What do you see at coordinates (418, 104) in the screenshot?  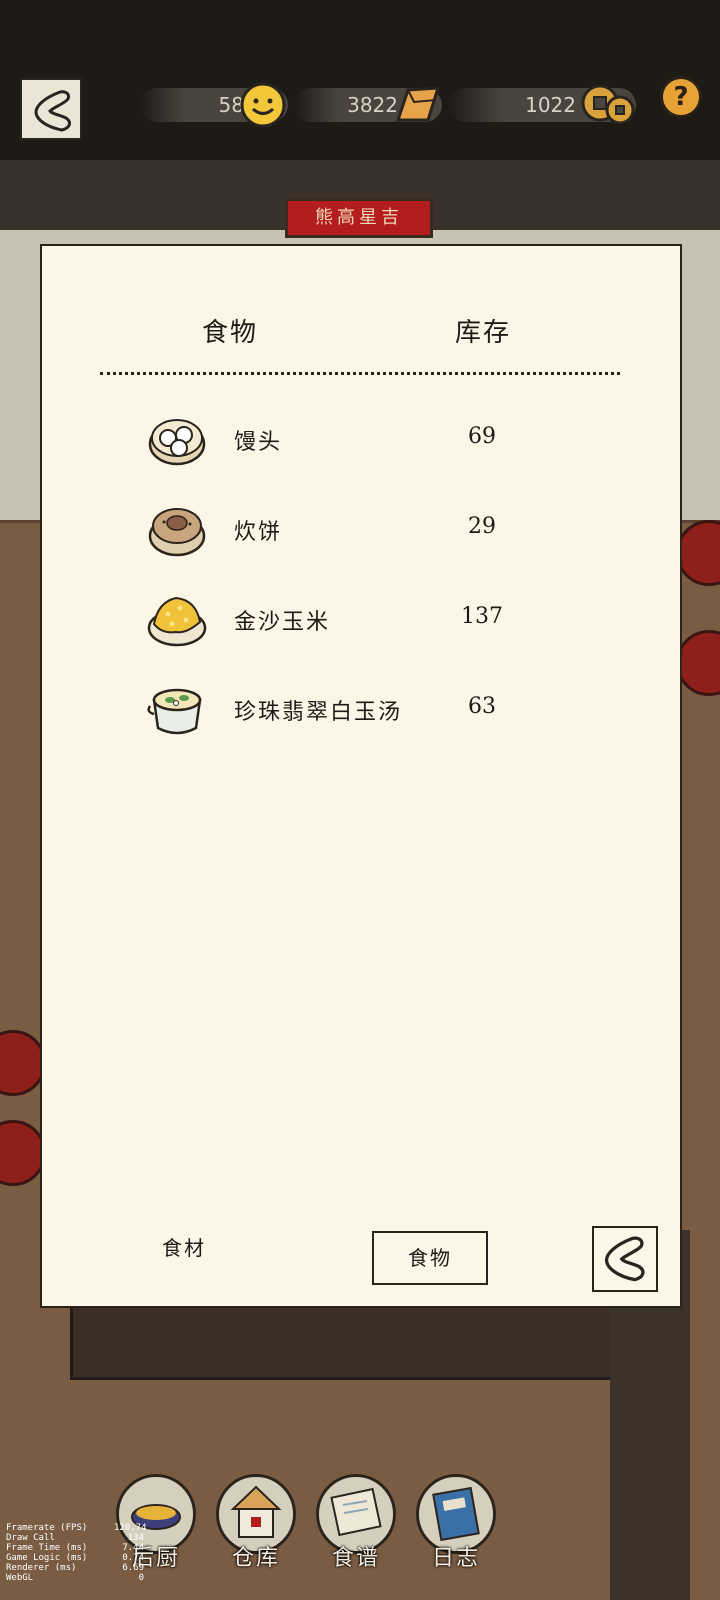 I see `gold-ingot-icon` at bounding box center [418, 104].